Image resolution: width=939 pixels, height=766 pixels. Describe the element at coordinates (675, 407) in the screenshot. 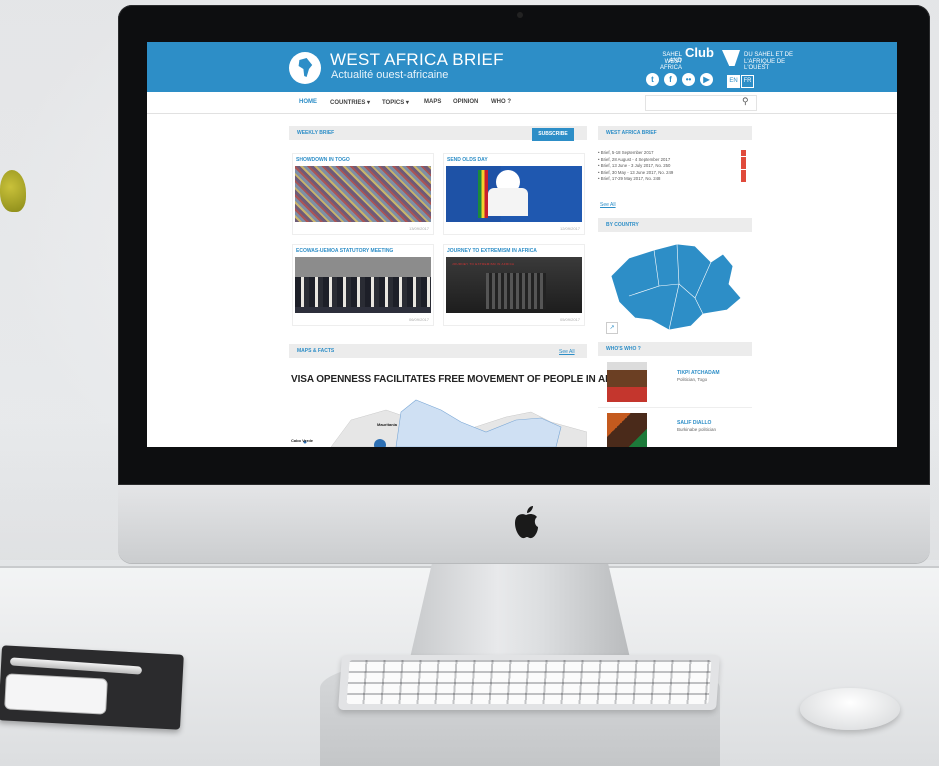

I see `divider` at that location.